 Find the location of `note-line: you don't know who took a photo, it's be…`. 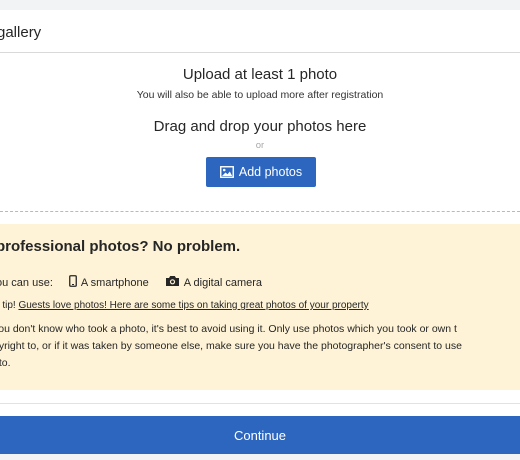

note-line: you don't know who took a photo, it's be… is located at coordinates (228, 329).